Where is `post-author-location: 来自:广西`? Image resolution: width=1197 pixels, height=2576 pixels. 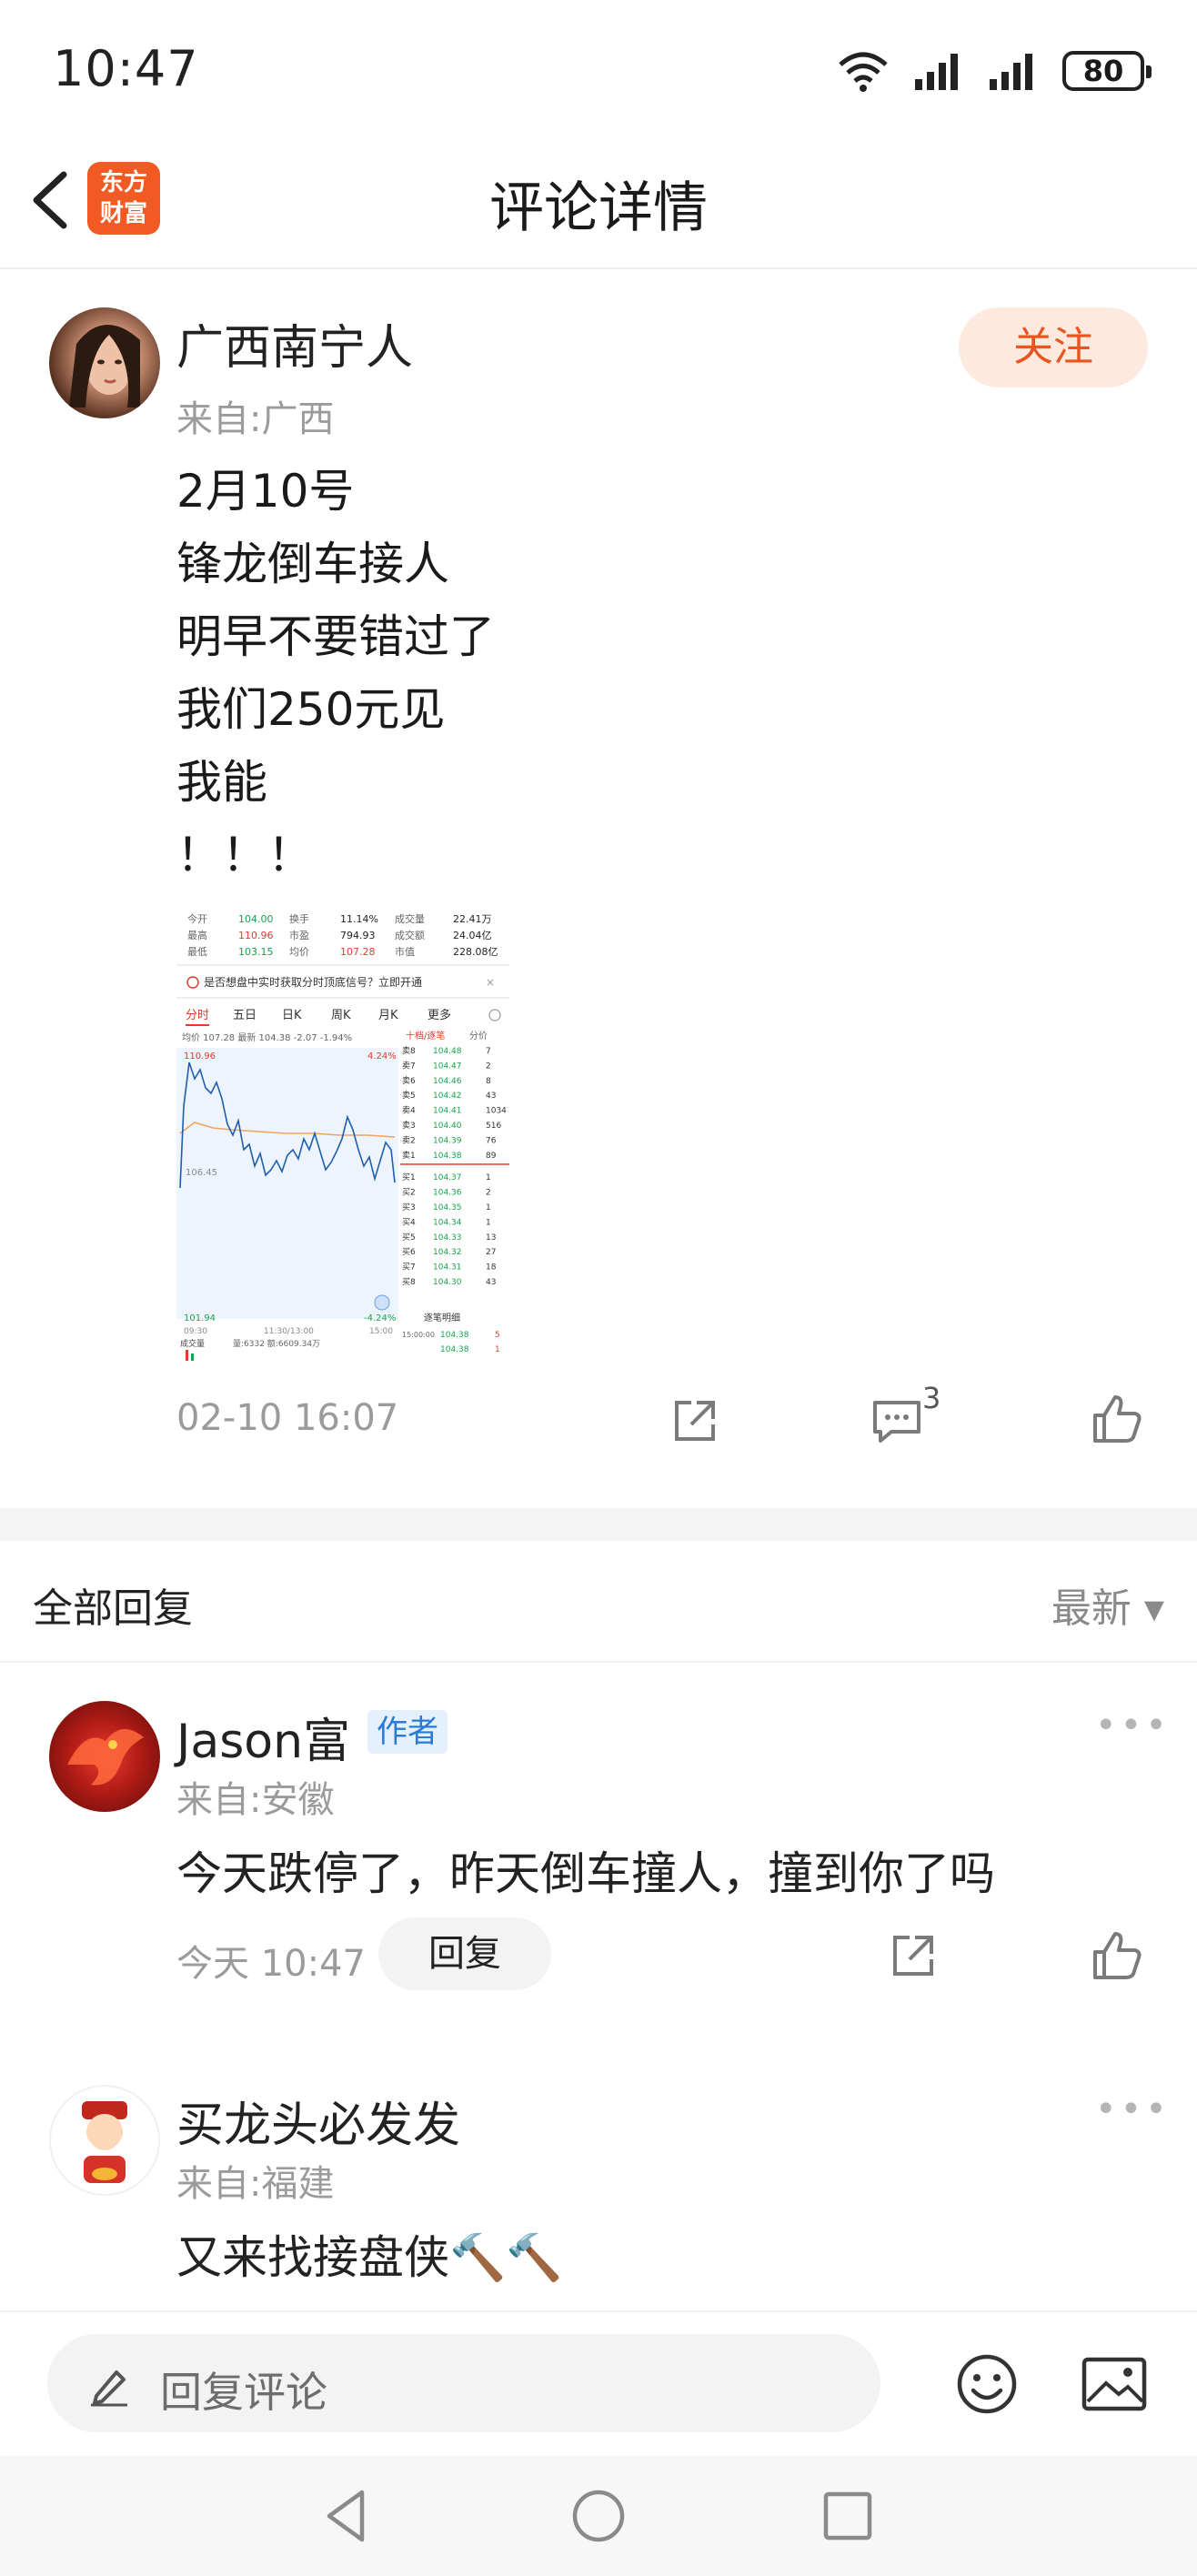
post-author-location: 来自:广西 is located at coordinates (255, 419).